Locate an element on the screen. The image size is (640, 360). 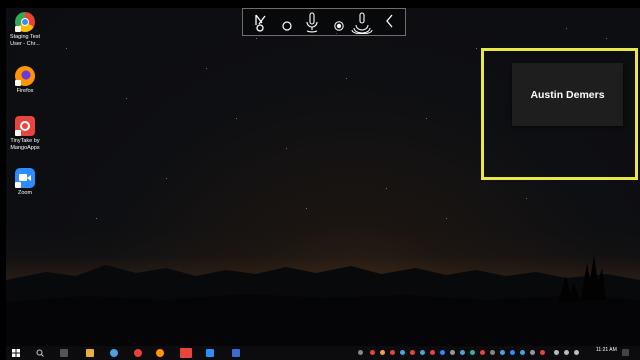
collapse-chevron-icon is located at coordinates (390, 23).